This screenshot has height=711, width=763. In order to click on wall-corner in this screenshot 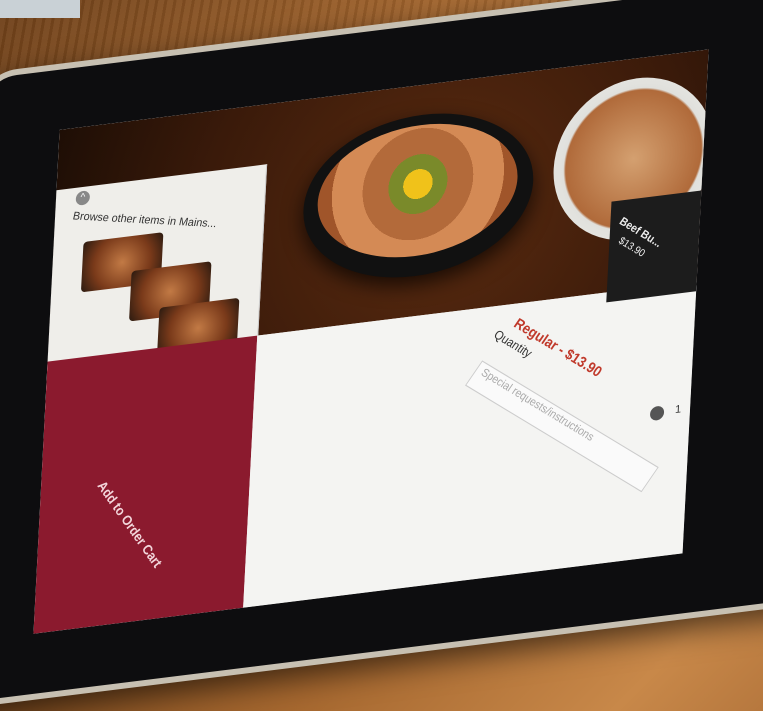, I will do `click(40, 9)`.